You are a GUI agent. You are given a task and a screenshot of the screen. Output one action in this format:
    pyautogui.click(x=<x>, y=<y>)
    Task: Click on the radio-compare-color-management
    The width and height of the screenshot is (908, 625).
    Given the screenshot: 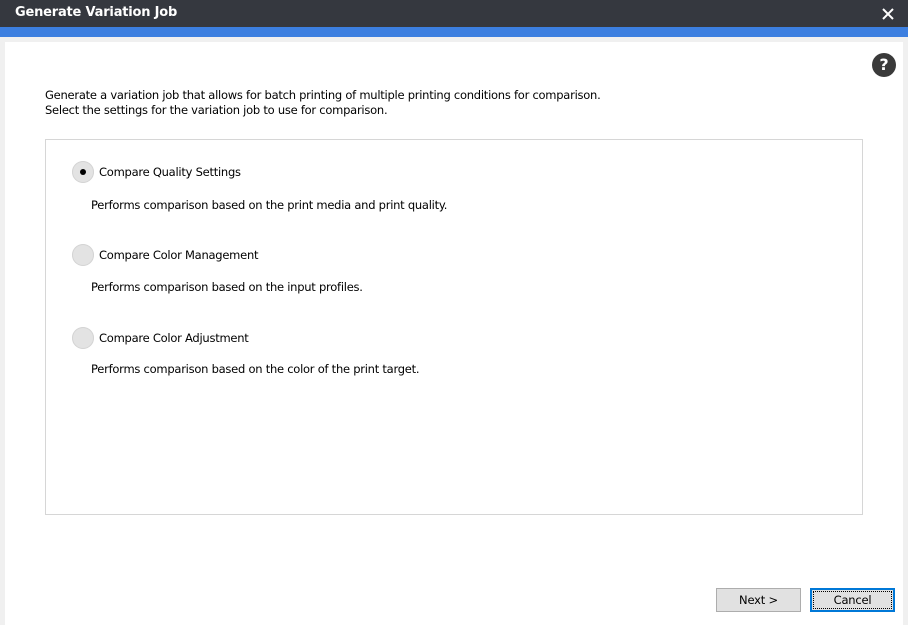 What is the action you would take?
    pyautogui.click(x=83, y=255)
    